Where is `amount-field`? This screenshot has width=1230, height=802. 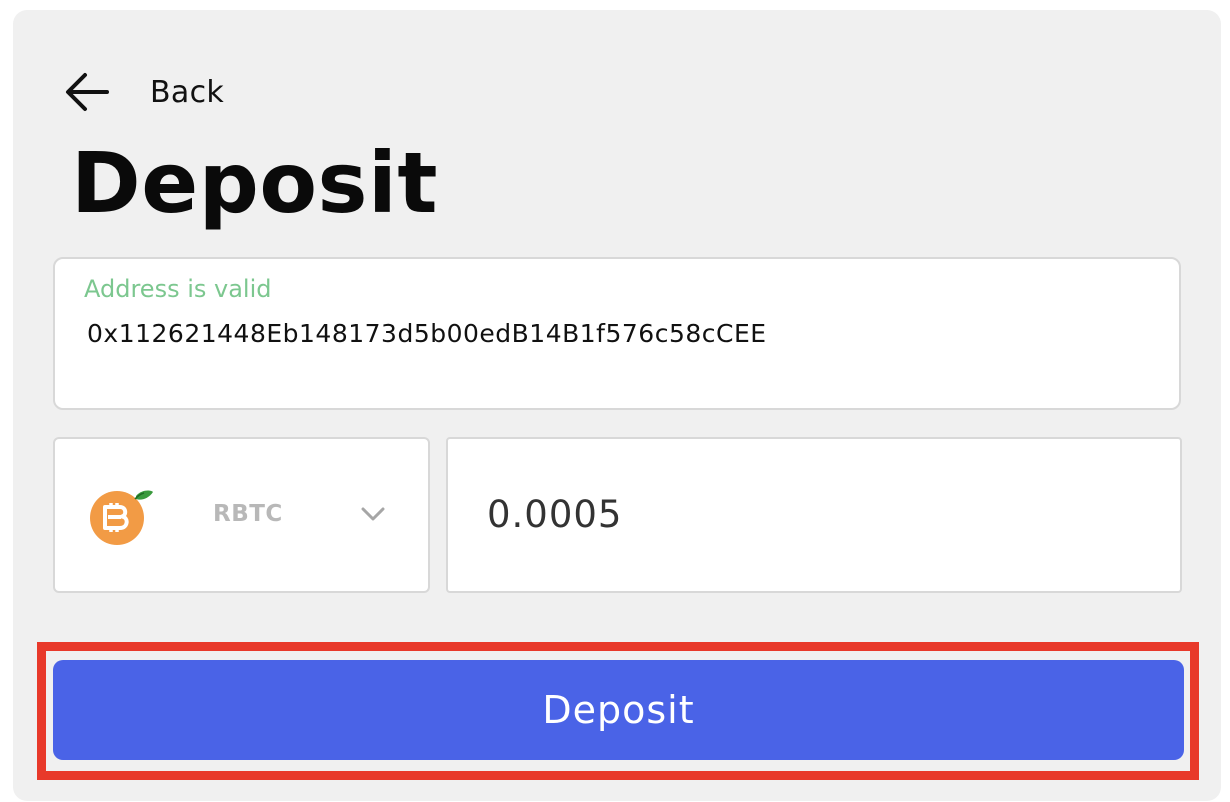
amount-field is located at coordinates (814, 515).